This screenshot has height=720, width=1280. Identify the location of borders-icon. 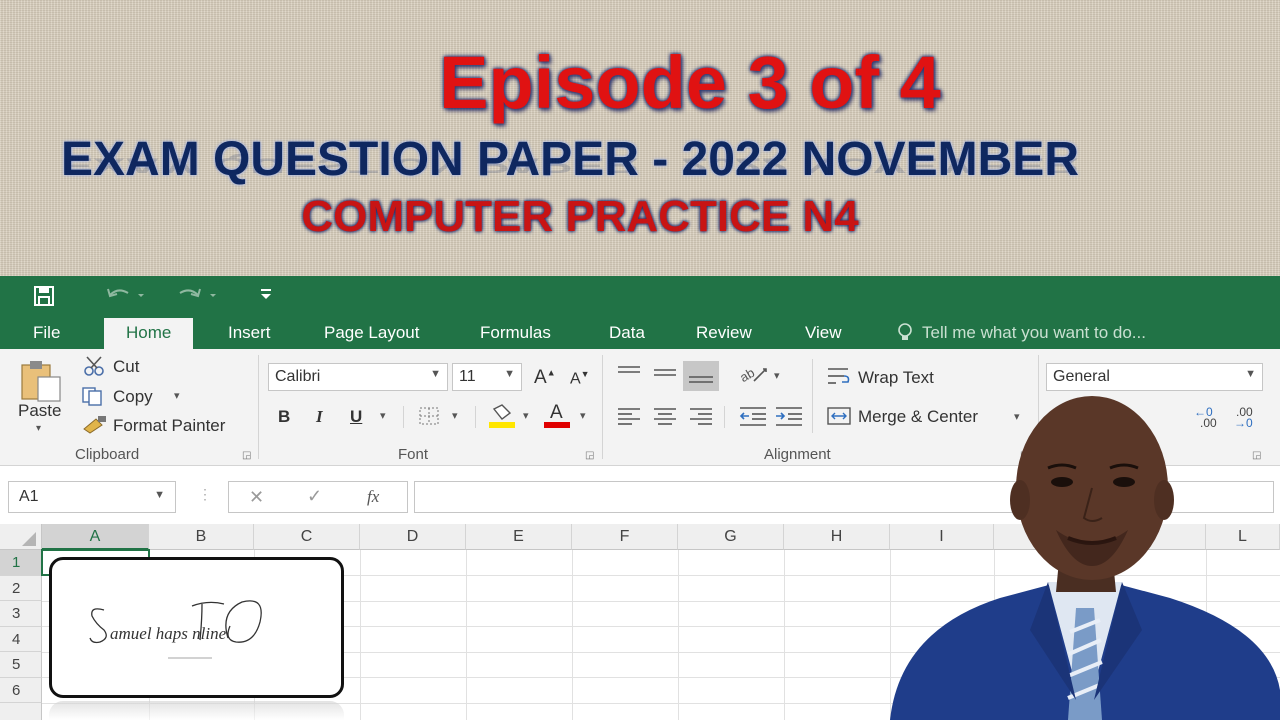
(429, 418).